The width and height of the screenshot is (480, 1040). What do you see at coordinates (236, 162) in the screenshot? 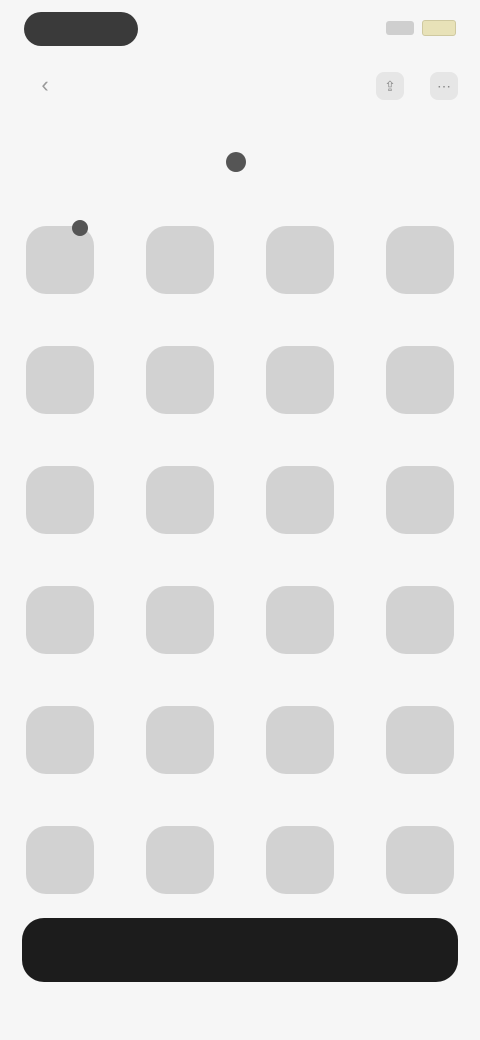
I see `add-icon` at bounding box center [236, 162].